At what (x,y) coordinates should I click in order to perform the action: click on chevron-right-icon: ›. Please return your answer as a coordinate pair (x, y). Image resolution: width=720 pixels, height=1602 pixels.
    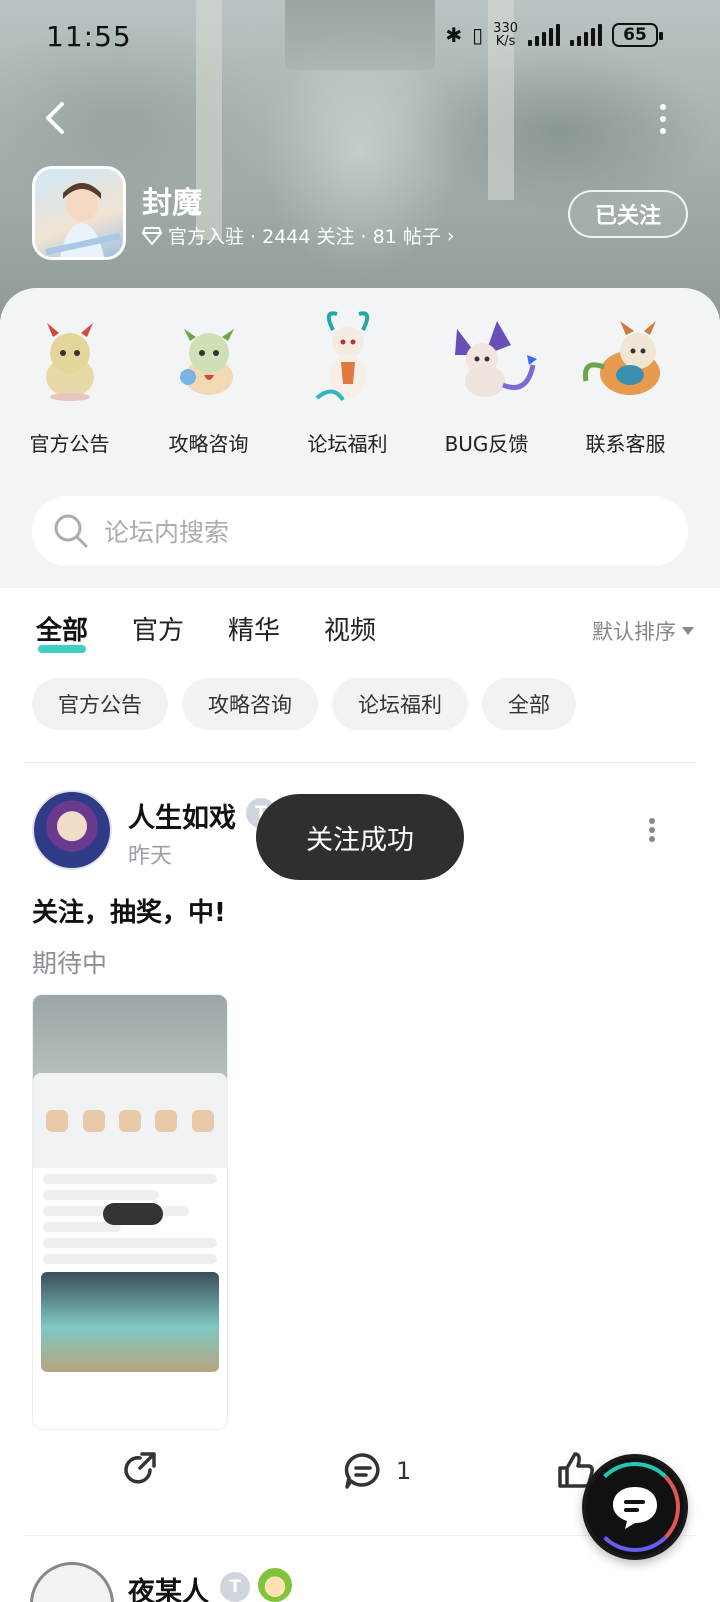
    Looking at the image, I should click on (450, 235).